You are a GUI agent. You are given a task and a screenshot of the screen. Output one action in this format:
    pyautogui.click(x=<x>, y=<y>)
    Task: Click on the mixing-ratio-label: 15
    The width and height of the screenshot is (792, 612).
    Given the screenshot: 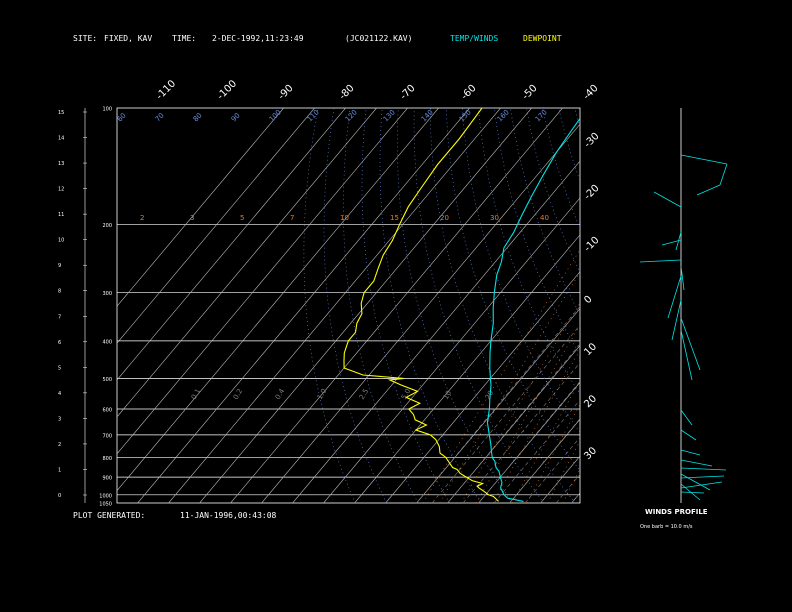 What is the action you would take?
    pyautogui.click(x=394, y=218)
    